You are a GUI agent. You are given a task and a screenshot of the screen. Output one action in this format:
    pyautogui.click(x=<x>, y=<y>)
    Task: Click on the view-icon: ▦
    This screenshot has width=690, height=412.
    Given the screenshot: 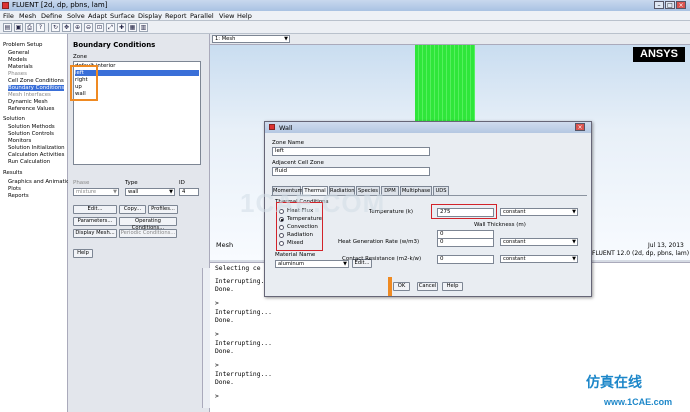 What is the action you would take?
    pyautogui.click(x=132, y=27)
    